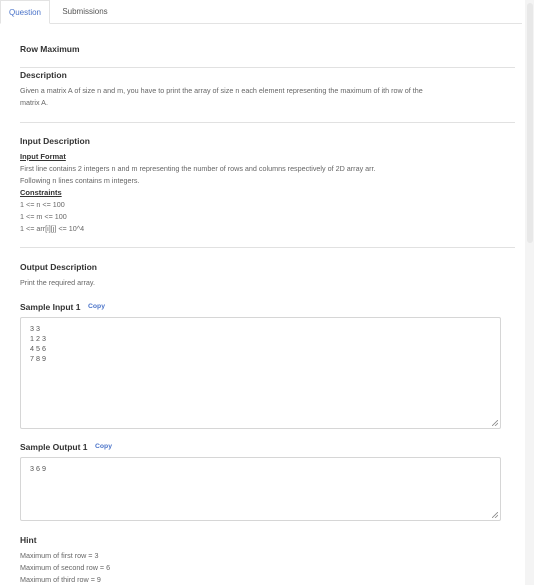 The width and height of the screenshot is (534, 586). I want to click on description-text-line2: matrix A., so click(34, 102).